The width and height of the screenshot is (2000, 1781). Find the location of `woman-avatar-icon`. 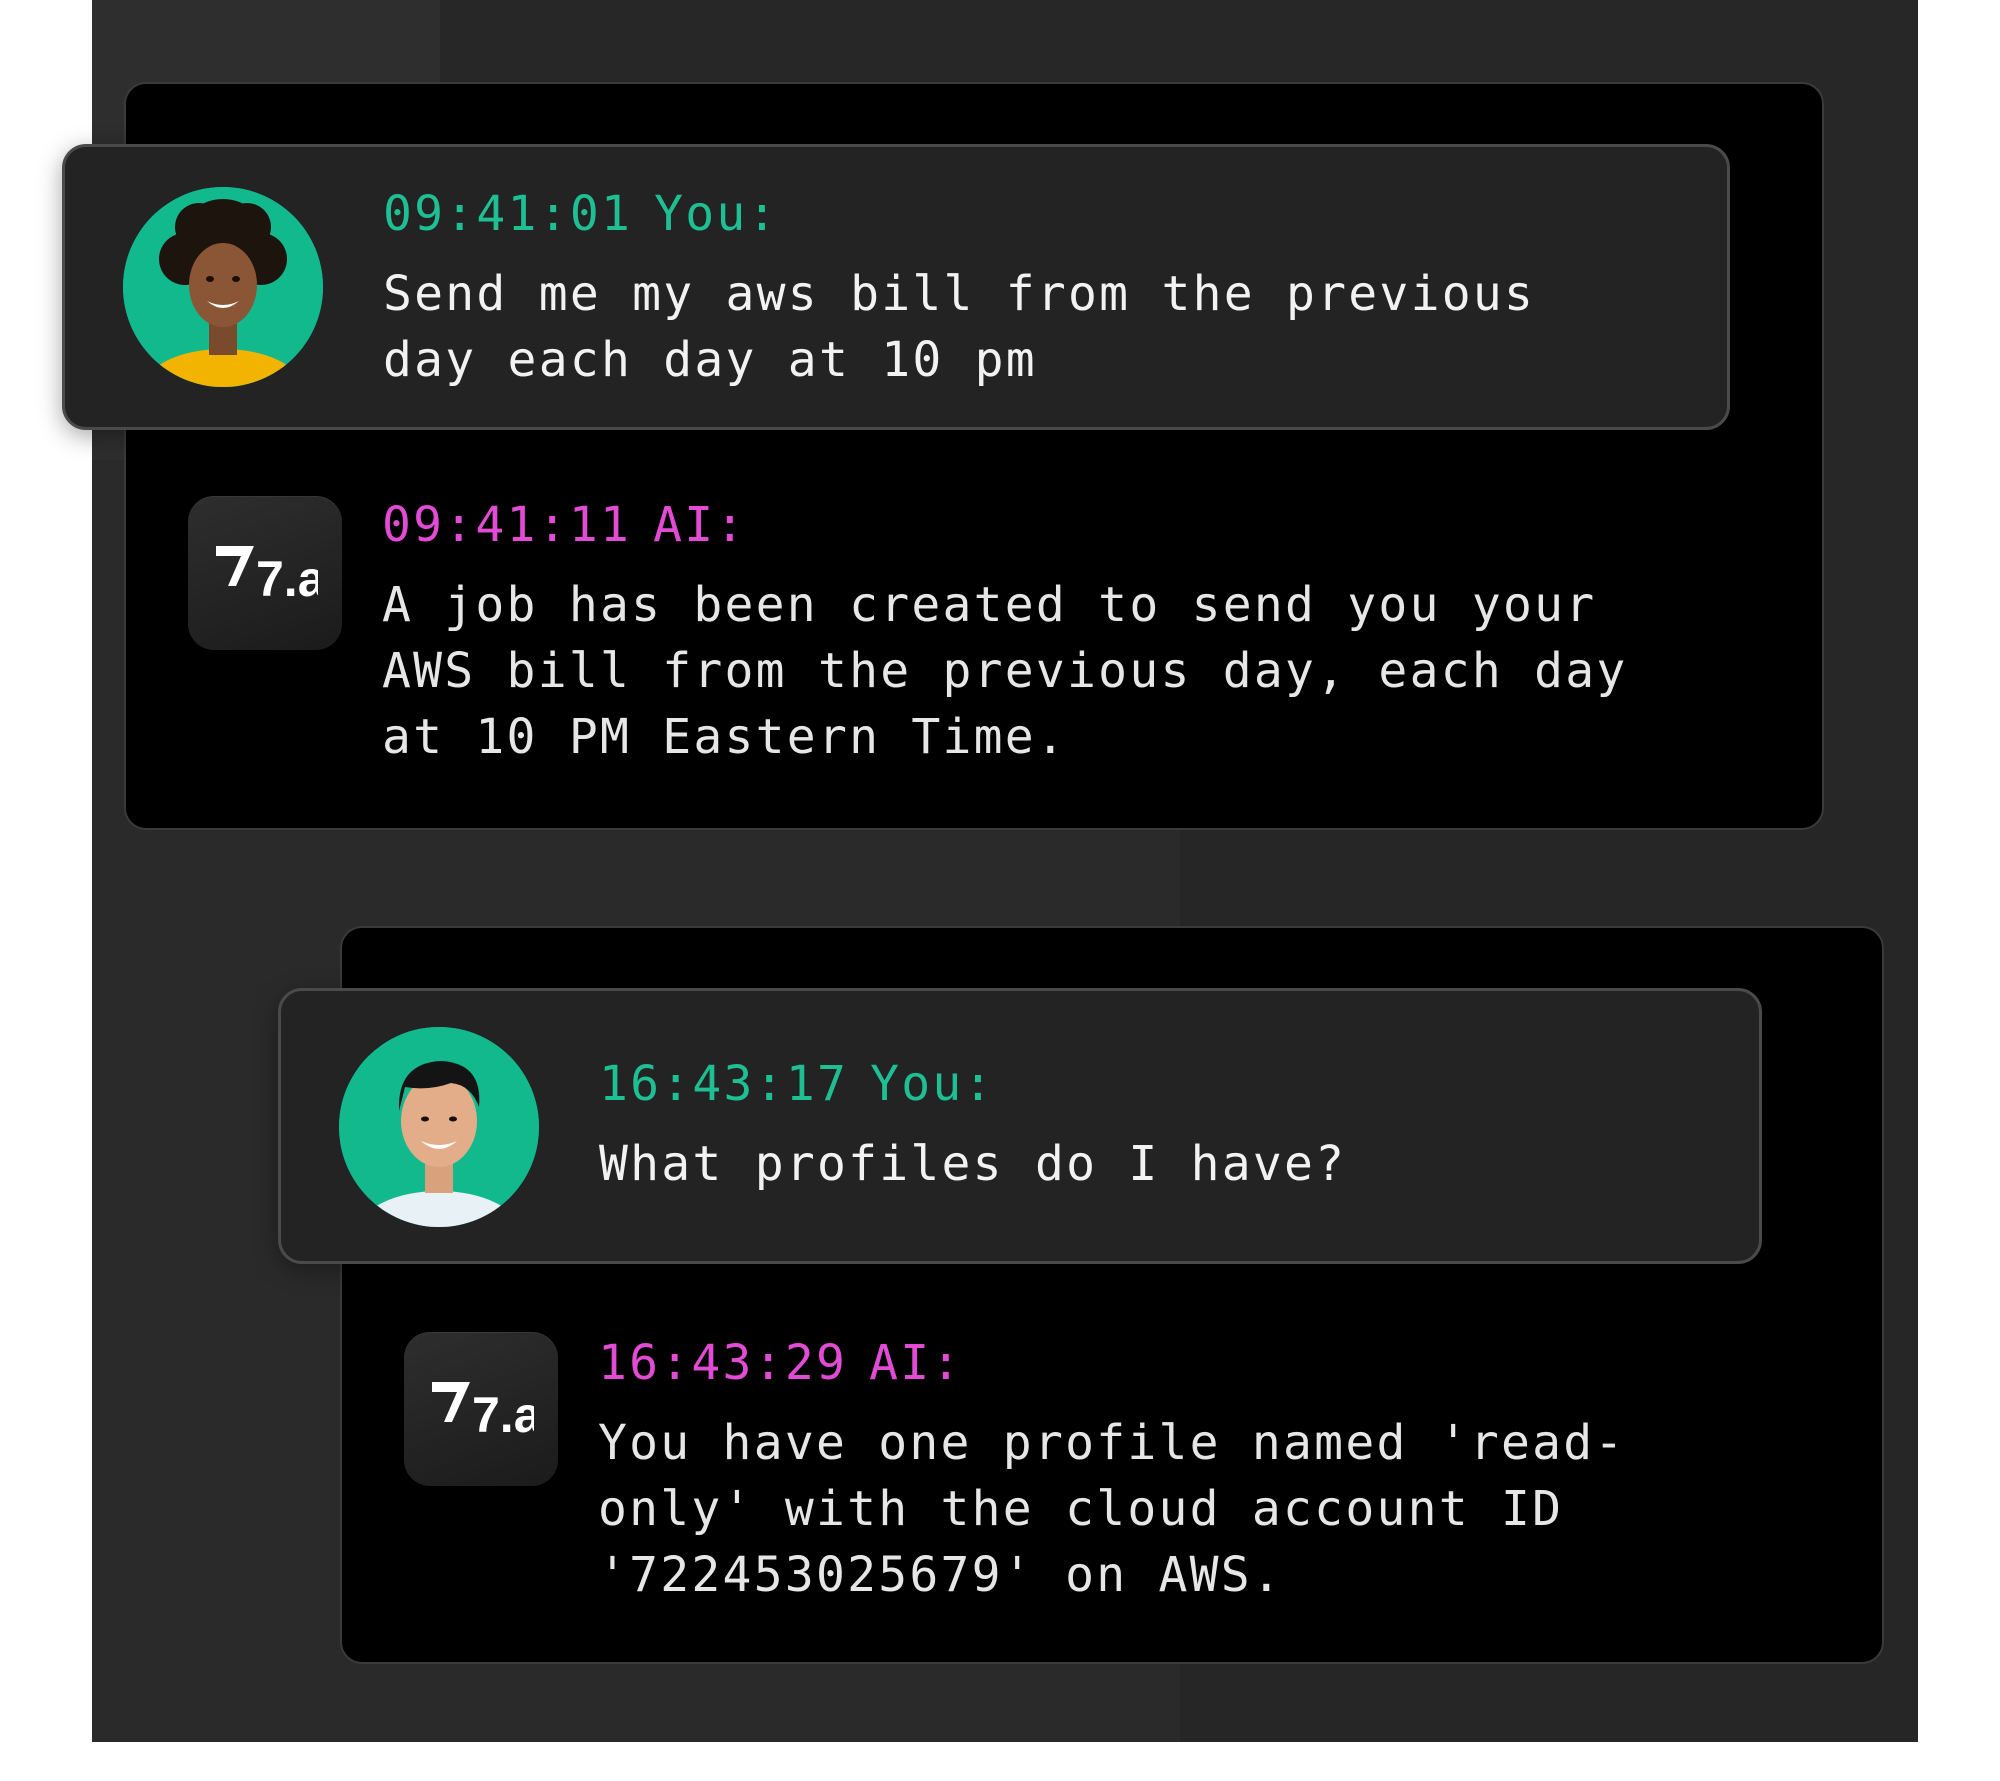

woman-avatar-icon is located at coordinates (223, 287).